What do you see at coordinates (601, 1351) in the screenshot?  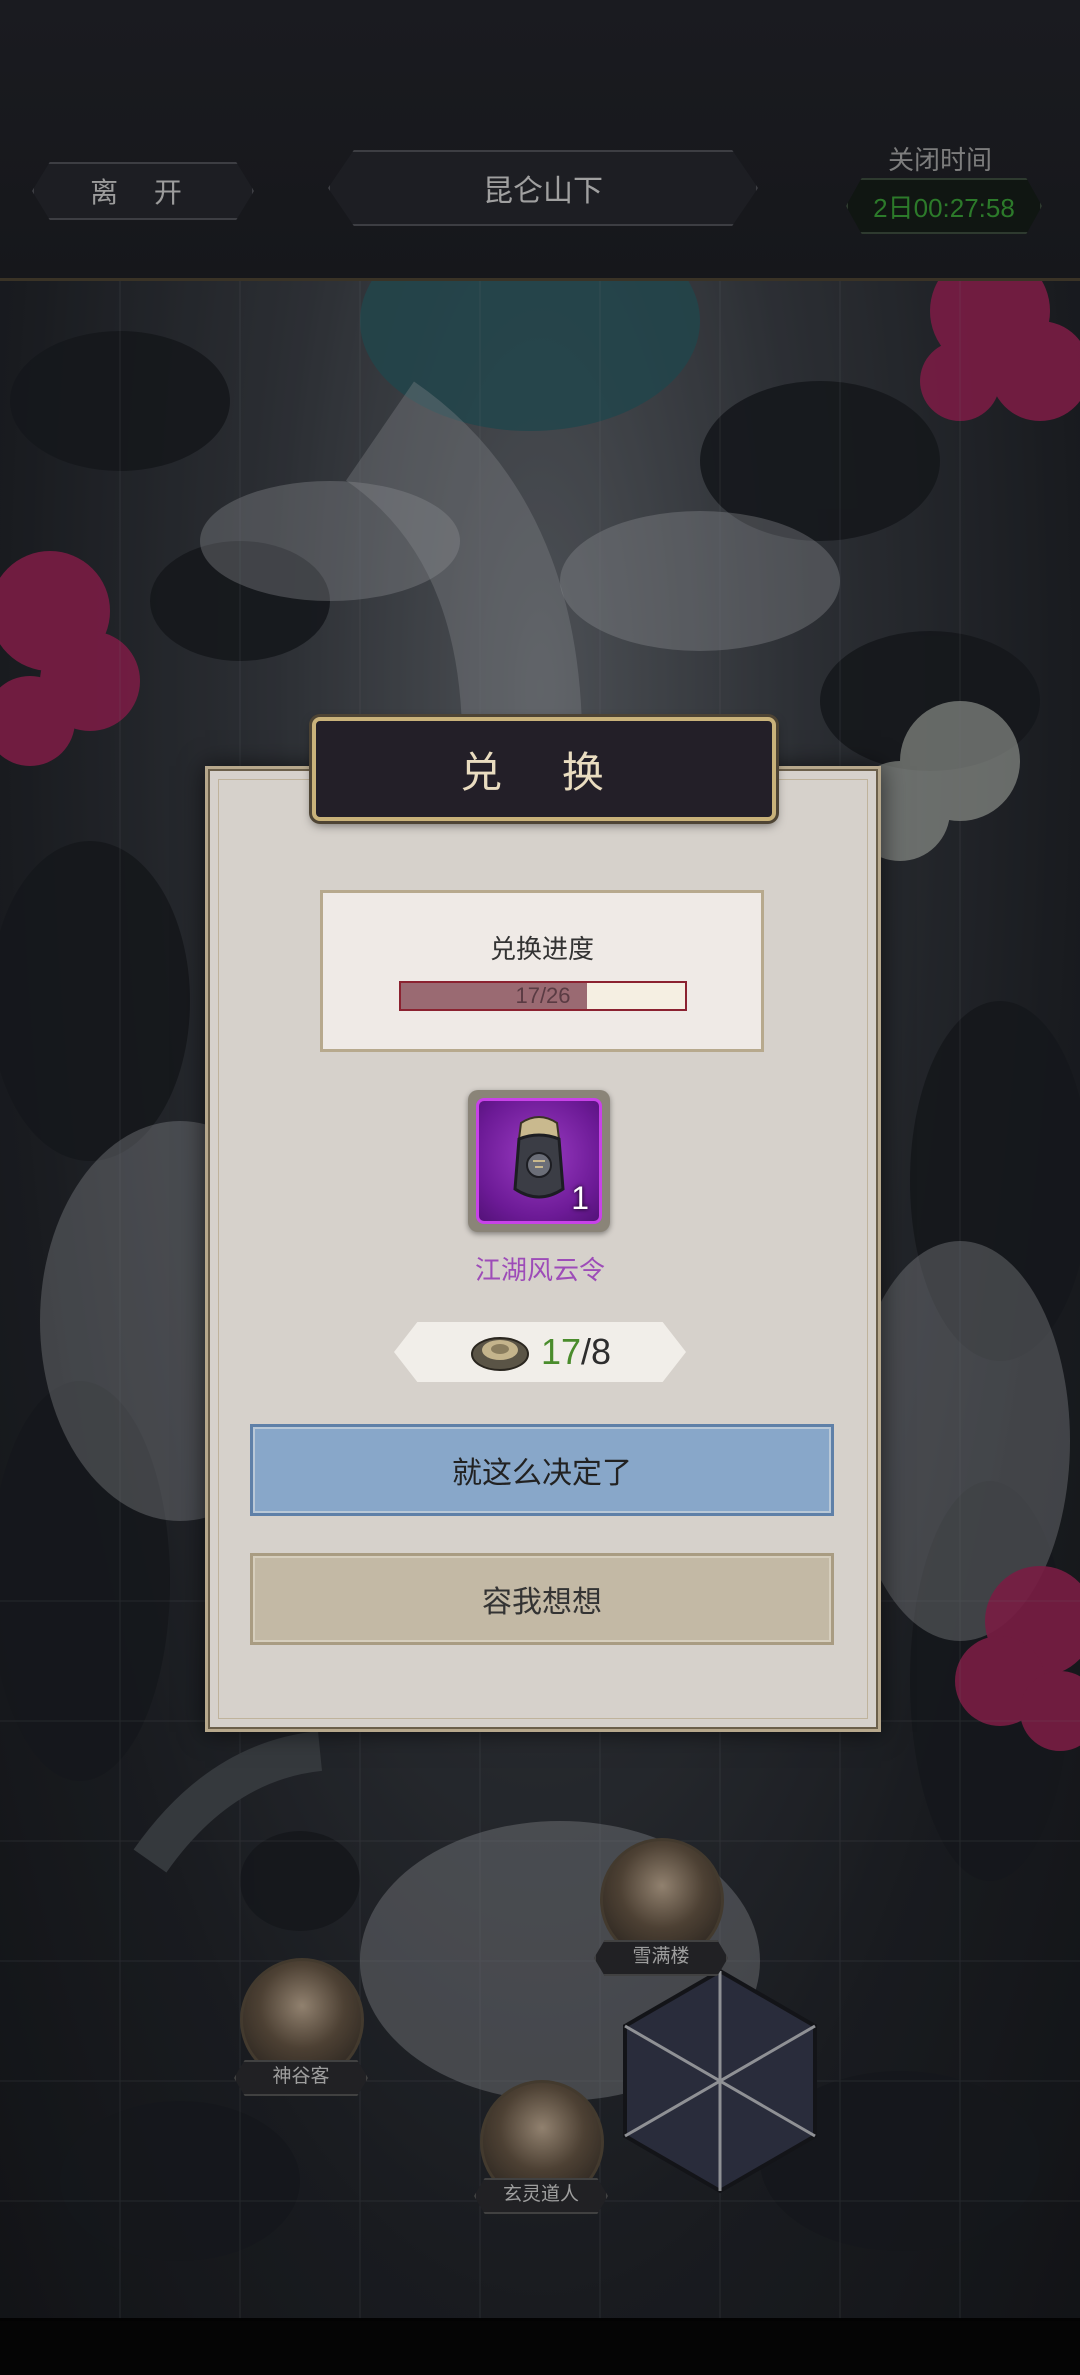 I see `cost-required-amount: 8` at bounding box center [601, 1351].